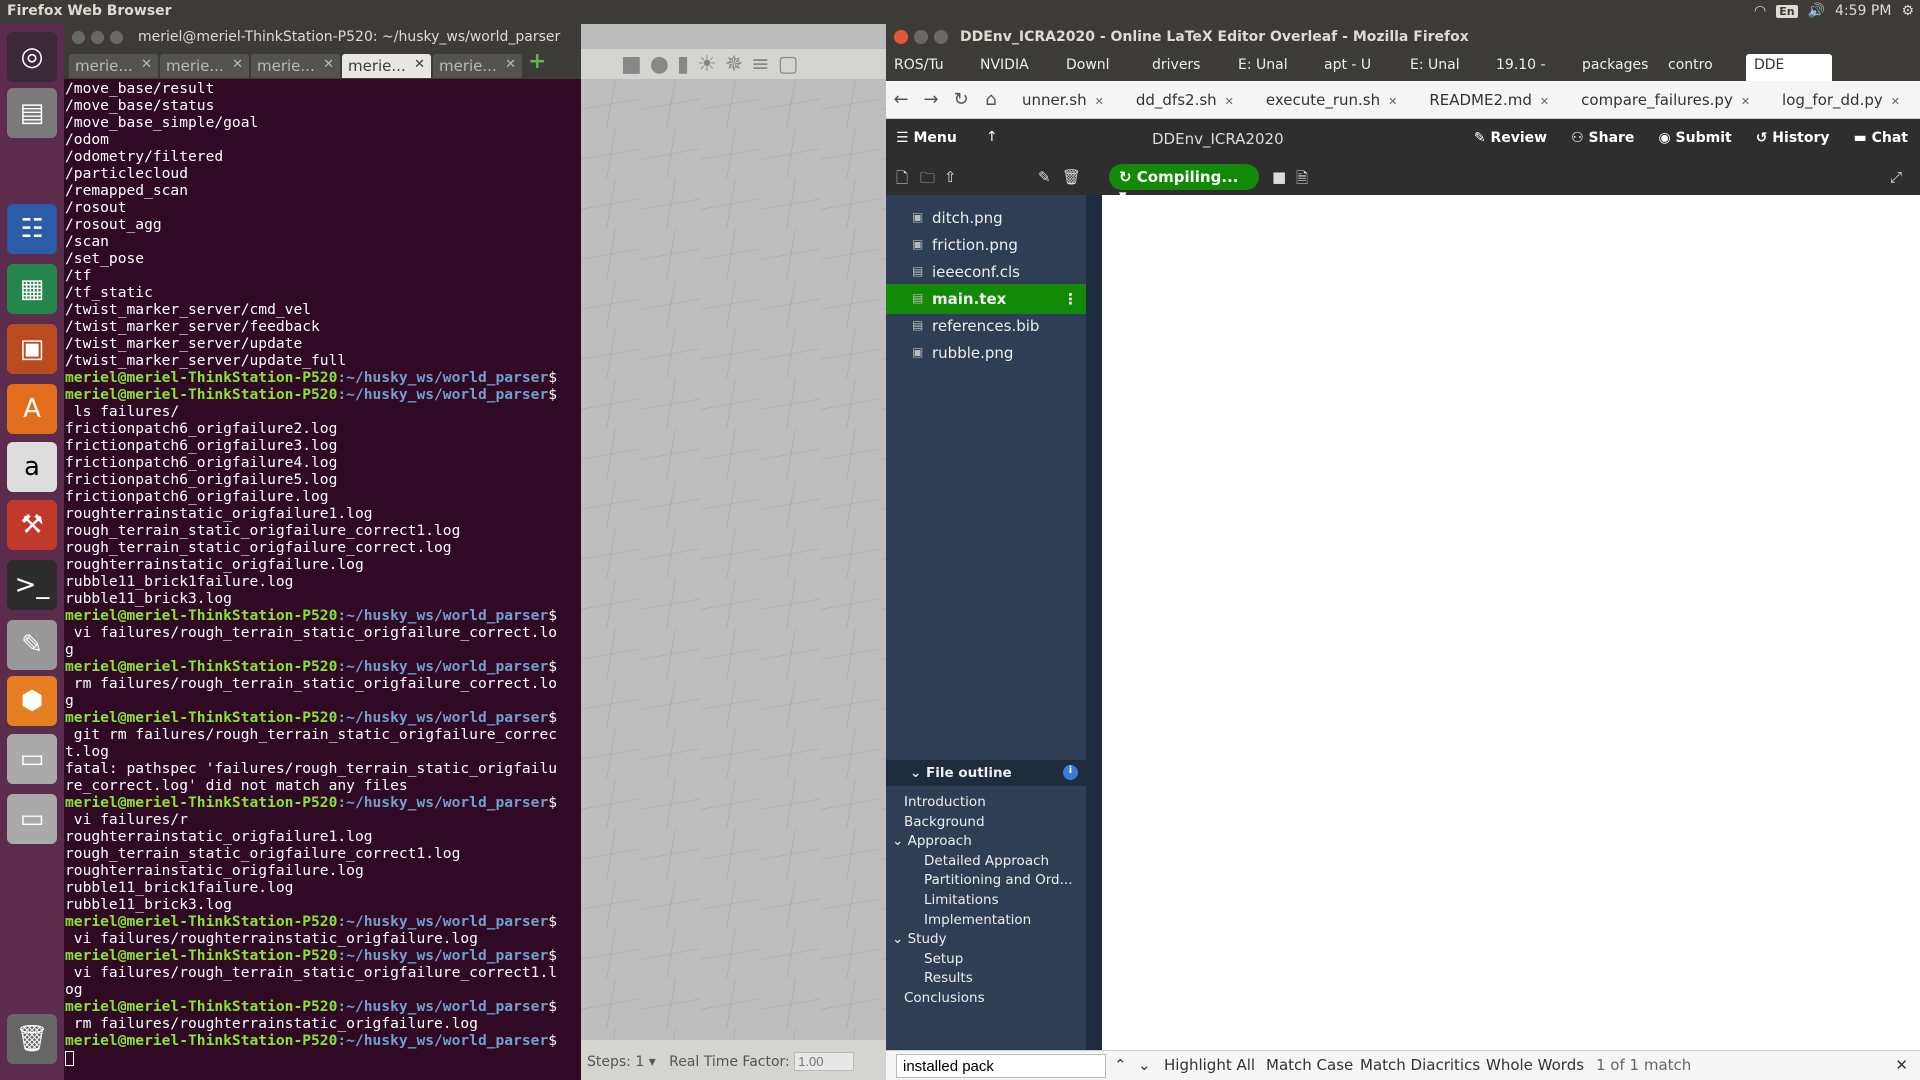 Image resolution: width=1920 pixels, height=1080 pixels. Describe the element at coordinates (902, 180) in the screenshot. I see `new-file-icon: 🗋` at that location.